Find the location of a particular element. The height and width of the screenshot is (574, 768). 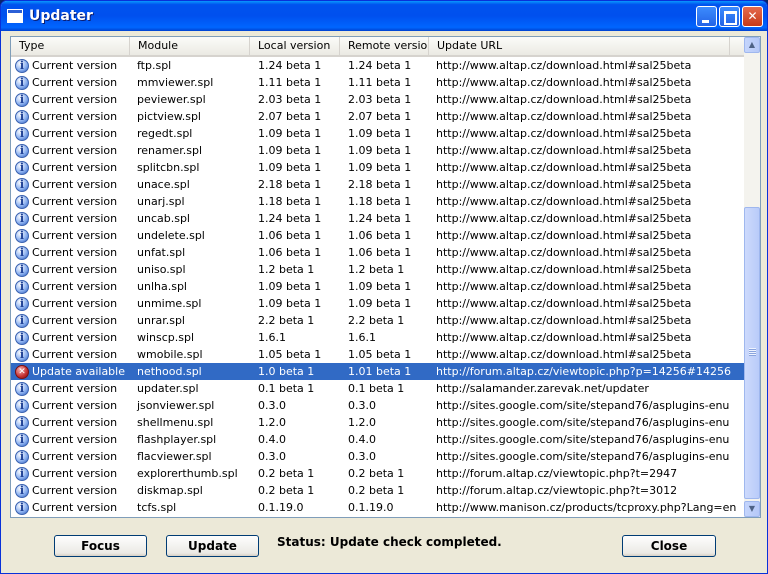

scroll-down-button: ▼ is located at coordinates (752, 509).